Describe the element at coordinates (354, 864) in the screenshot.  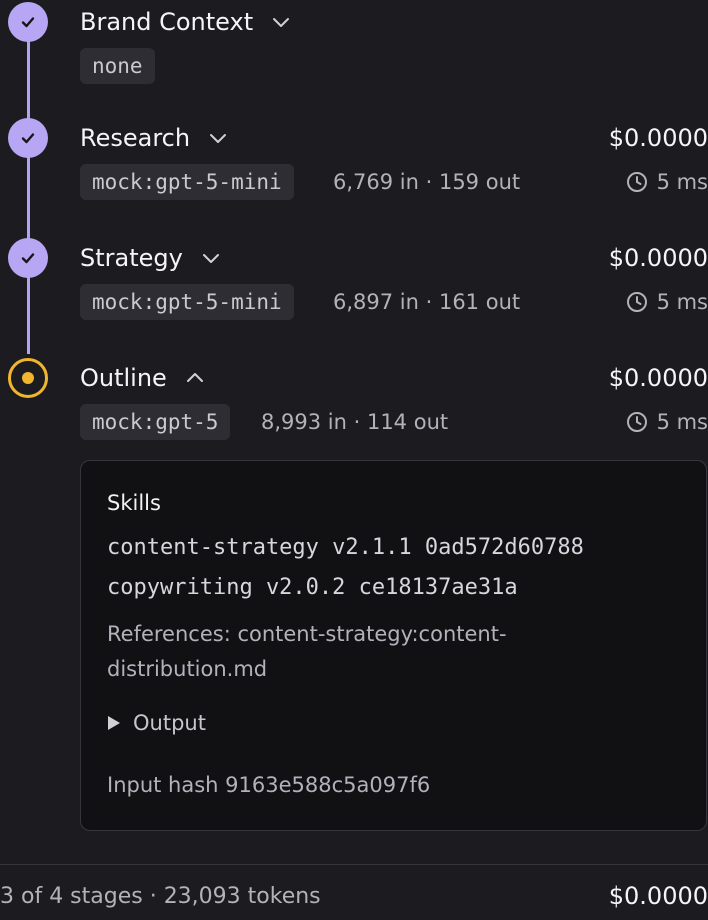
I see `footer-divider` at that location.